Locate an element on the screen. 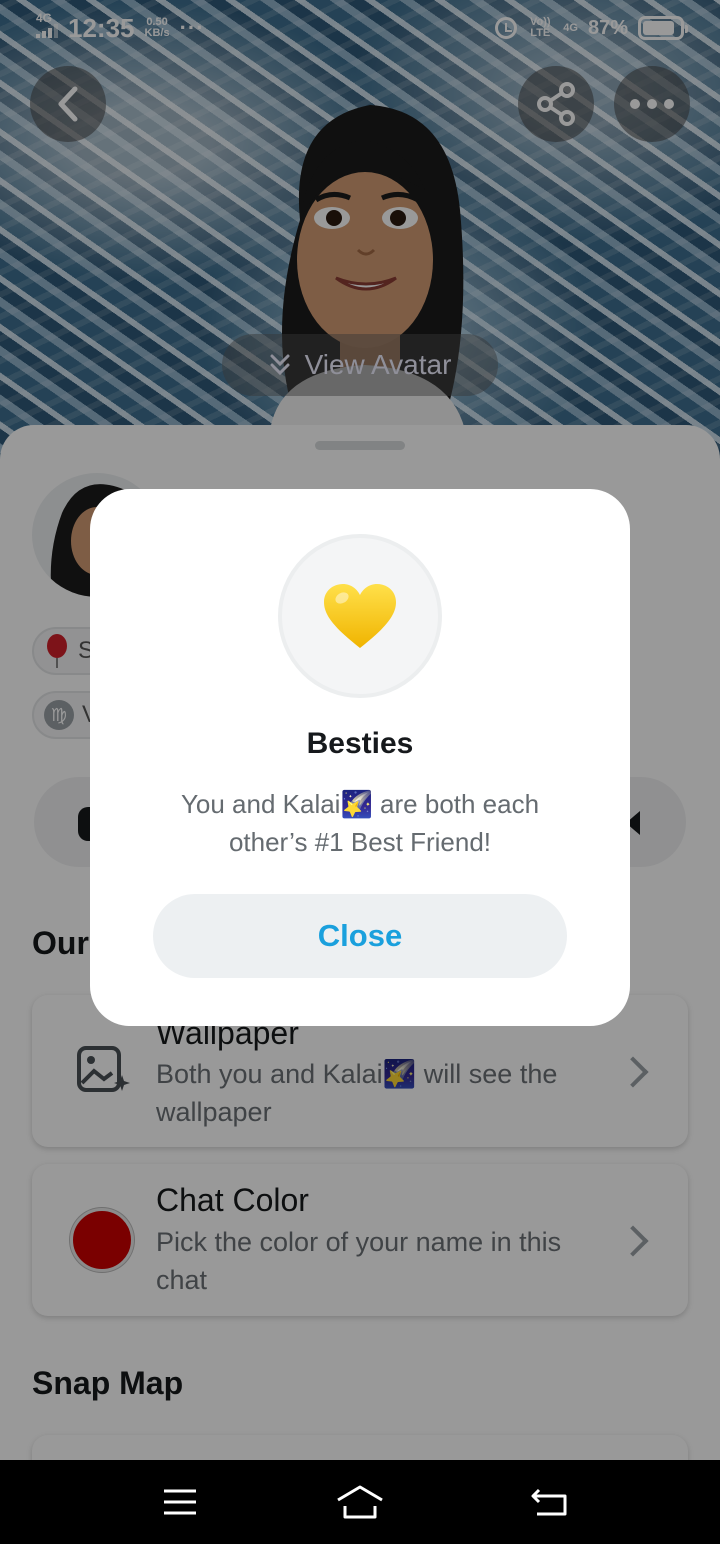  system-navigation-bar is located at coordinates (360, 1502).